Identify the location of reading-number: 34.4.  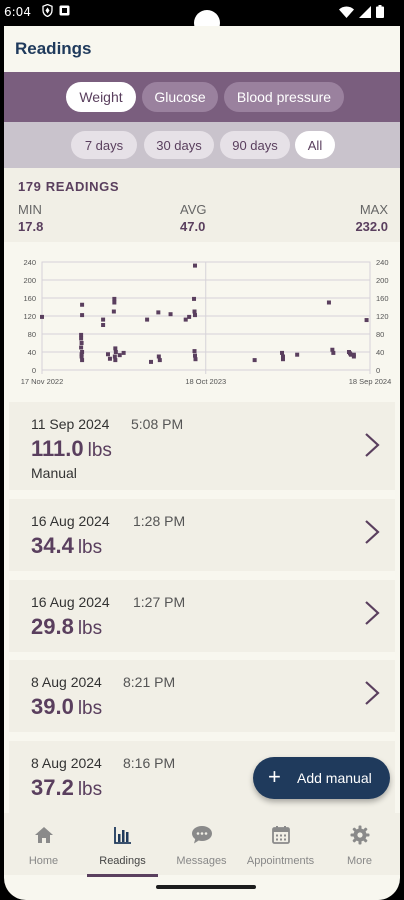
(52, 545).